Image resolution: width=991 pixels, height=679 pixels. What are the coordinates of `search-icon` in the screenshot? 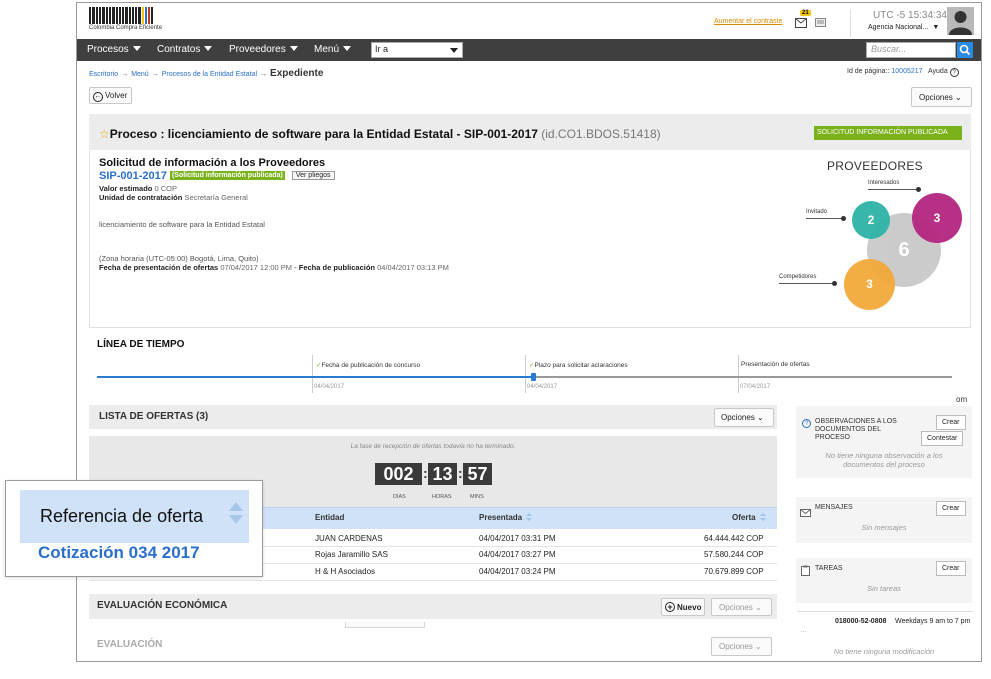 It's located at (965, 50).